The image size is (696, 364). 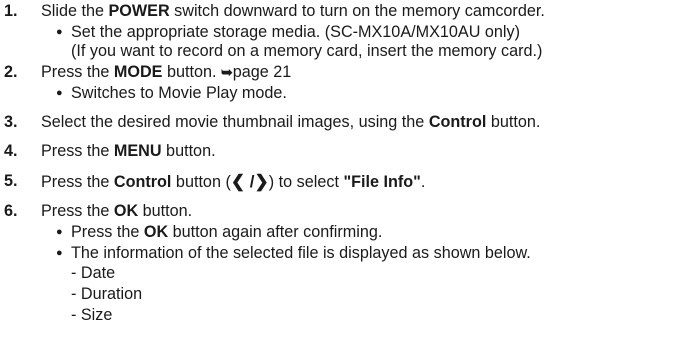 What do you see at coordinates (11, 11) in the screenshot?
I see `step-number: 1.` at bounding box center [11, 11].